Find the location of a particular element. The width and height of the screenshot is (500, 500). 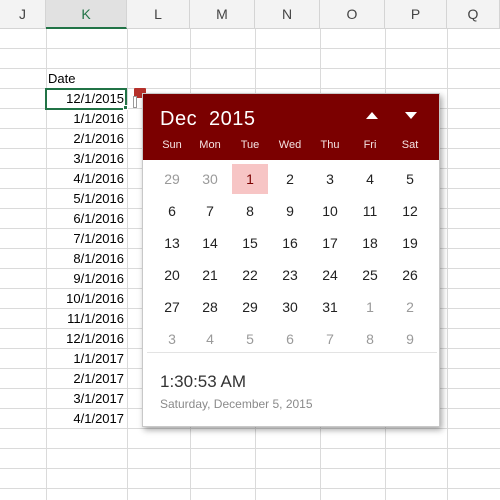

date-cell: 10/1/2016 is located at coordinates (86, 299).